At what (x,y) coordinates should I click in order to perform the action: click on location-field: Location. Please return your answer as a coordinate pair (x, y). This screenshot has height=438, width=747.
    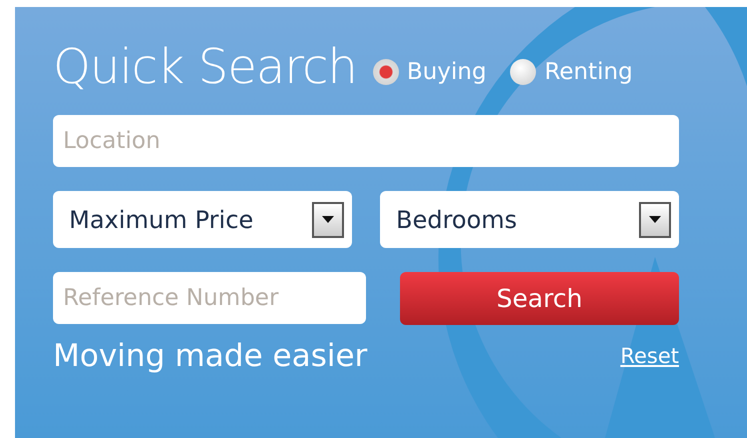
    Looking at the image, I should click on (366, 141).